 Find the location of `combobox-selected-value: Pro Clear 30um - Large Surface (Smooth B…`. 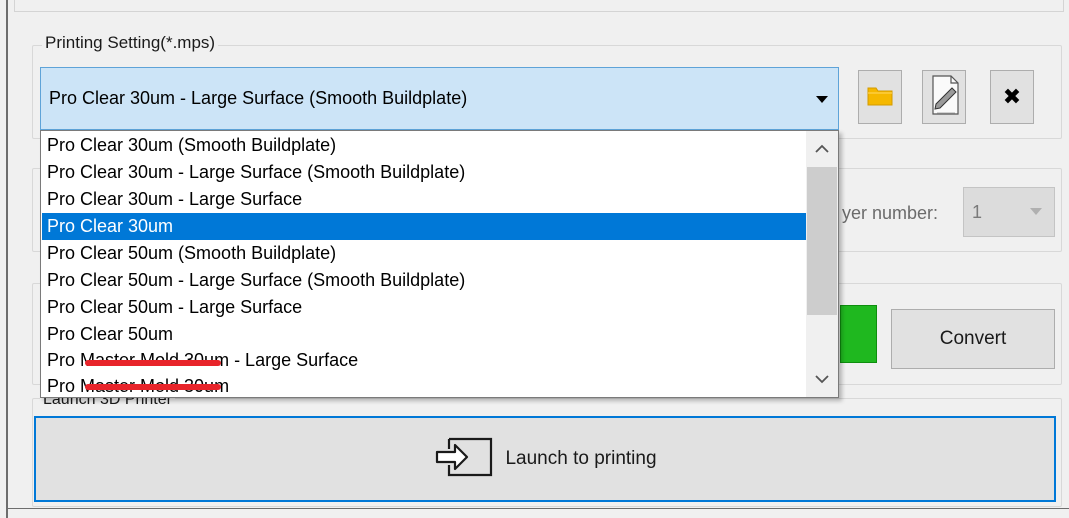

combobox-selected-value: Pro Clear 30um - Large Surface (Smooth B… is located at coordinates (258, 98).